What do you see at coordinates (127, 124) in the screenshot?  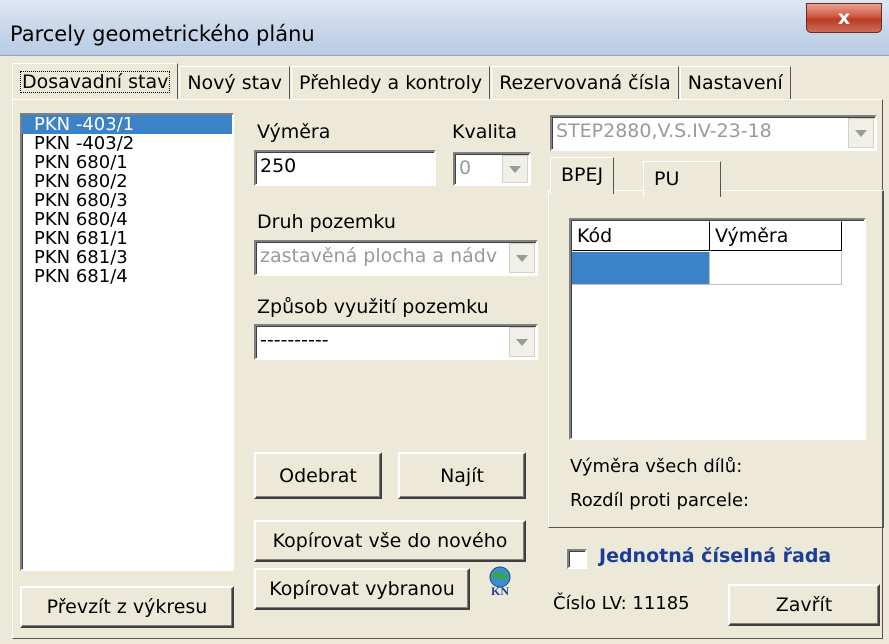 I see `list-item: PKN -403/1` at bounding box center [127, 124].